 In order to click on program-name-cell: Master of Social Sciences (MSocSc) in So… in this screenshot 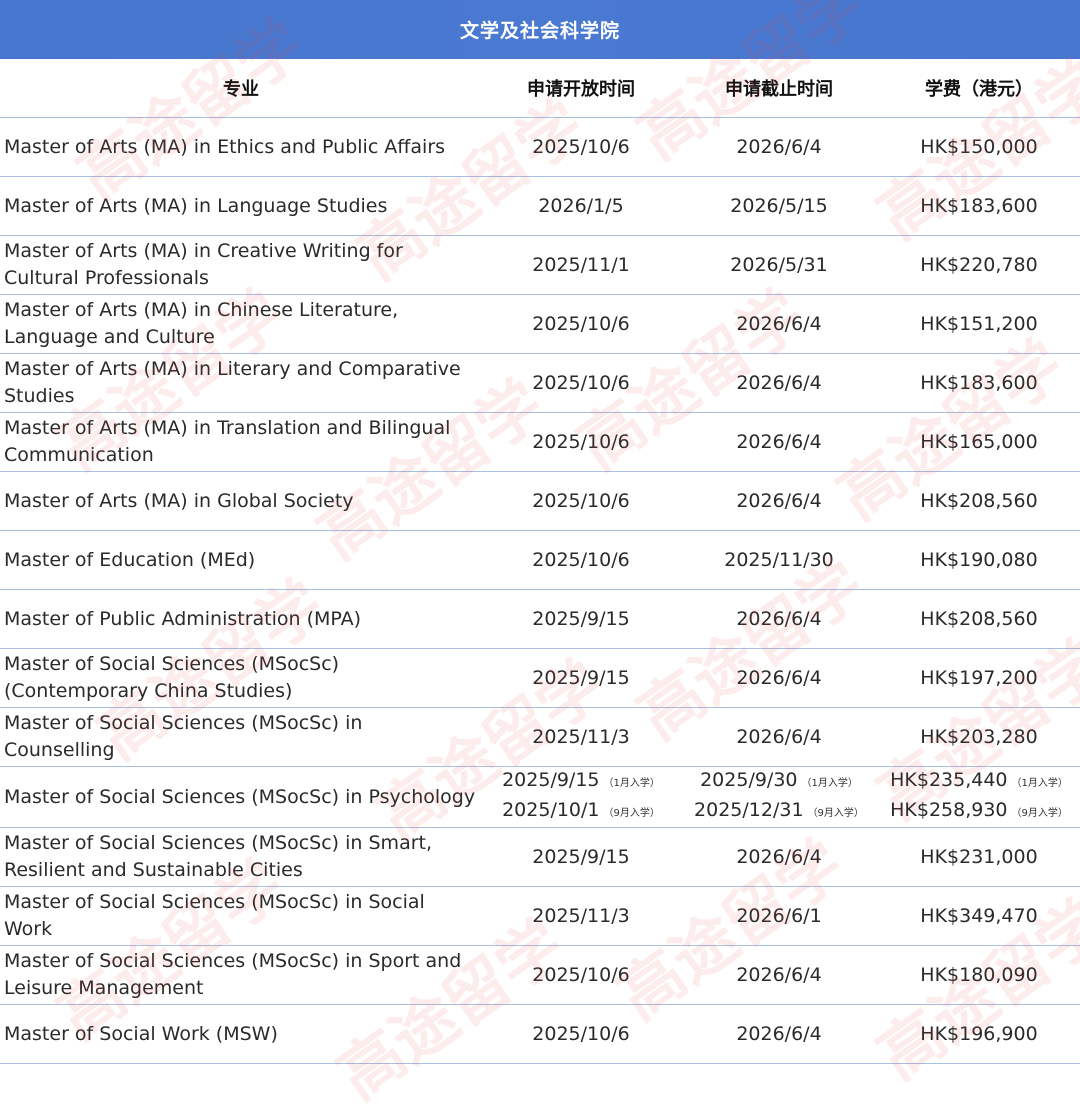, I will do `click(241, 916)`.